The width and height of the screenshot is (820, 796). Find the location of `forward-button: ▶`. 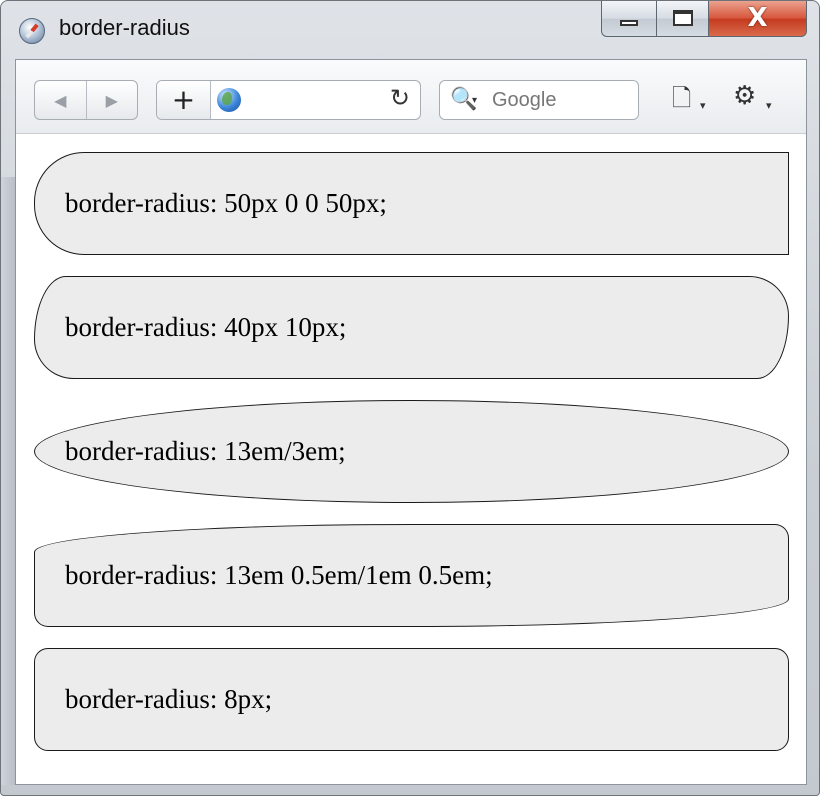

forward-button: ▶ is located at coordinates (111, 100).